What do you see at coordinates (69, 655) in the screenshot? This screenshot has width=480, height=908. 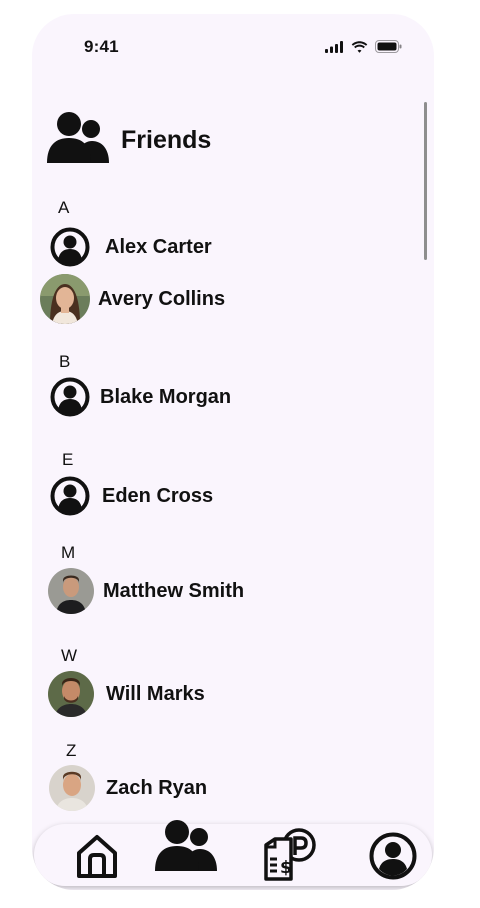 I see `section-letter-w: W` at bounding box center [69, 655].